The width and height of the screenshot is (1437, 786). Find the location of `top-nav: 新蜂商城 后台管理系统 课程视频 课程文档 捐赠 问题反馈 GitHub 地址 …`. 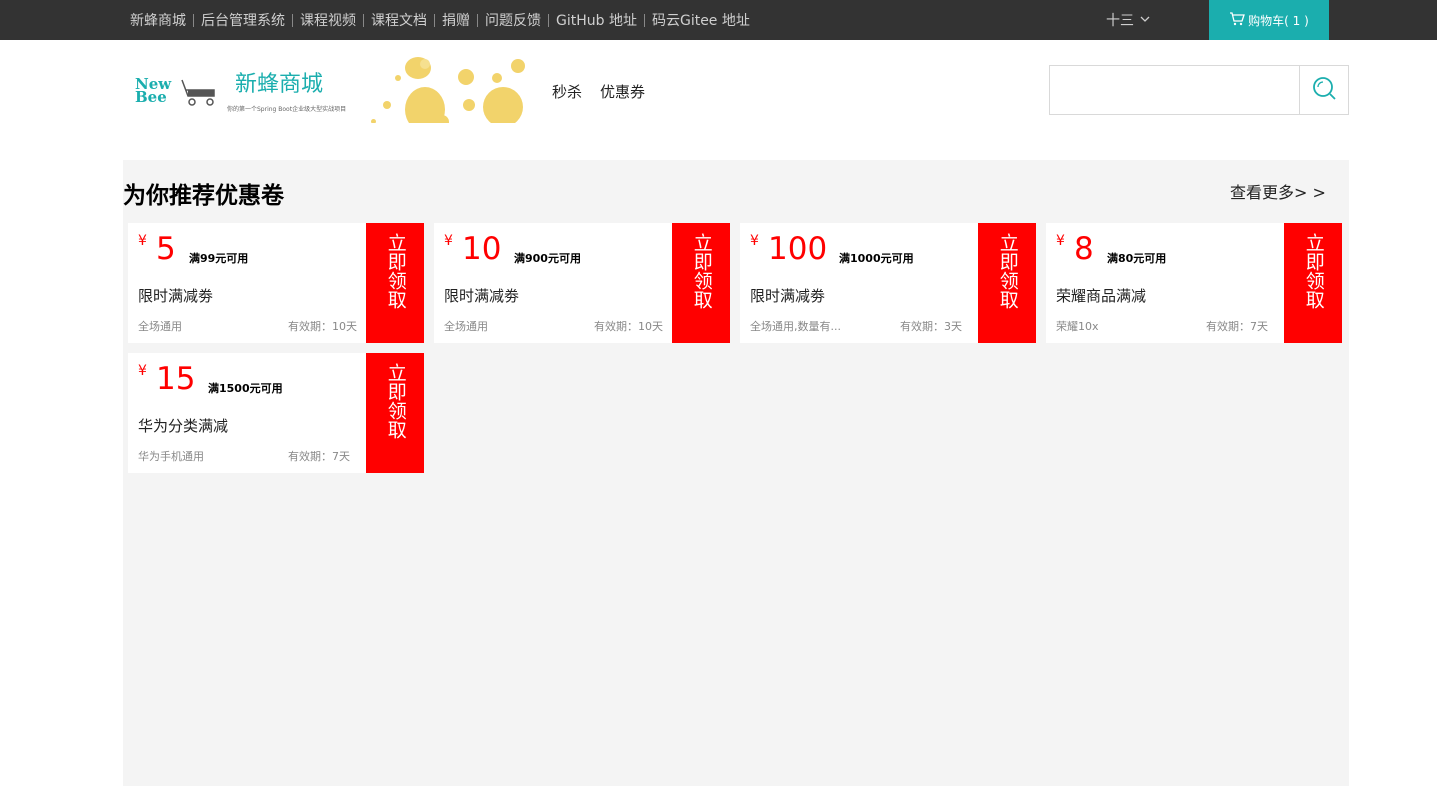

top-nav: 新蜂商城 后台管理系统 课程视频 课程文档 捐赠 问题反馈 GitHub 地址 … is located at coordinates (440, 20).